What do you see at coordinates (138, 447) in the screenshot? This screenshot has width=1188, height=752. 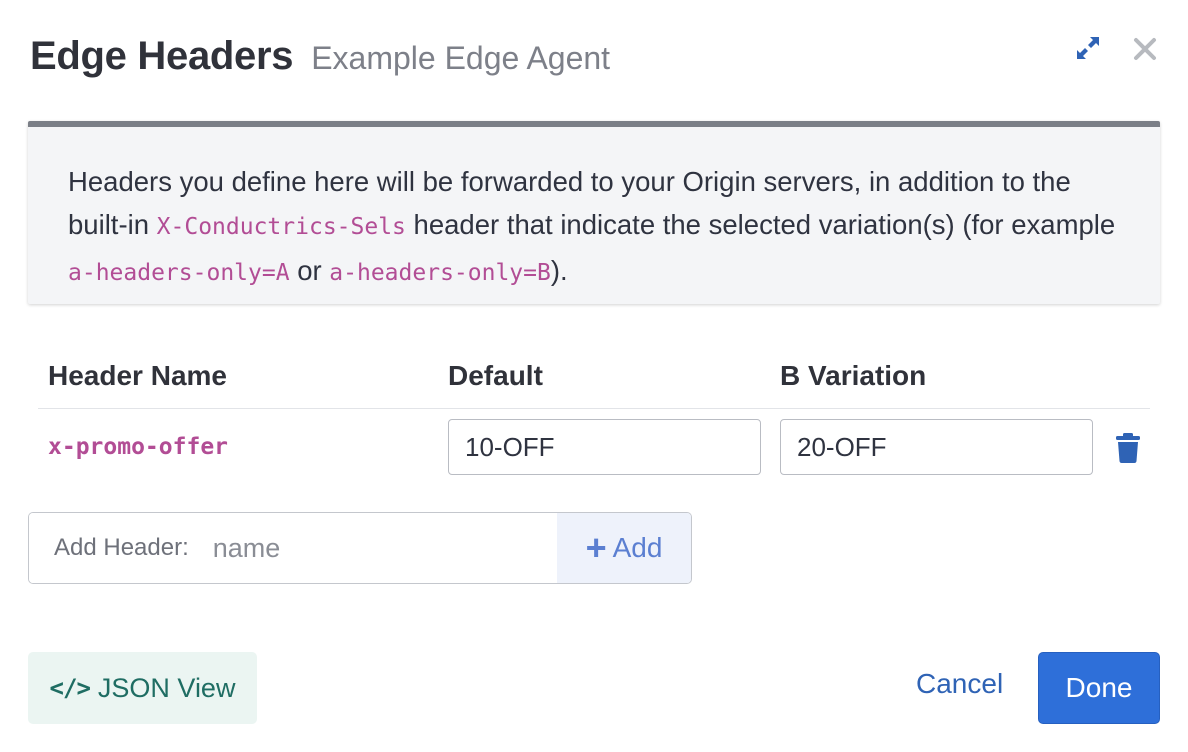 I see `header-name: x-promo-offer` at bounding box center [138, 447].